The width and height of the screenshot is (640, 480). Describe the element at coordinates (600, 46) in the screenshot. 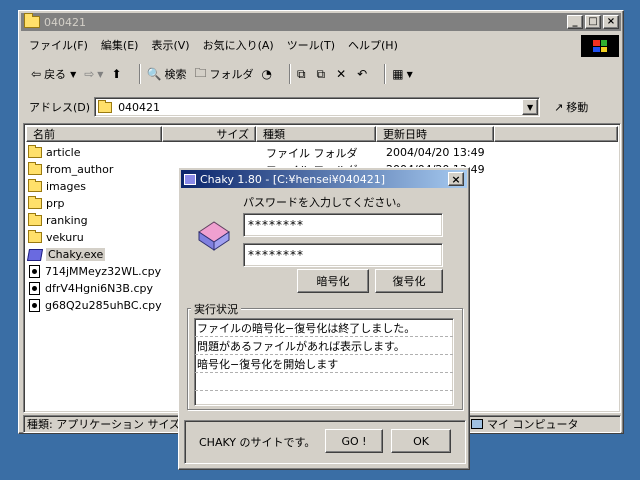

I see `windows-logo-icon` at that location.